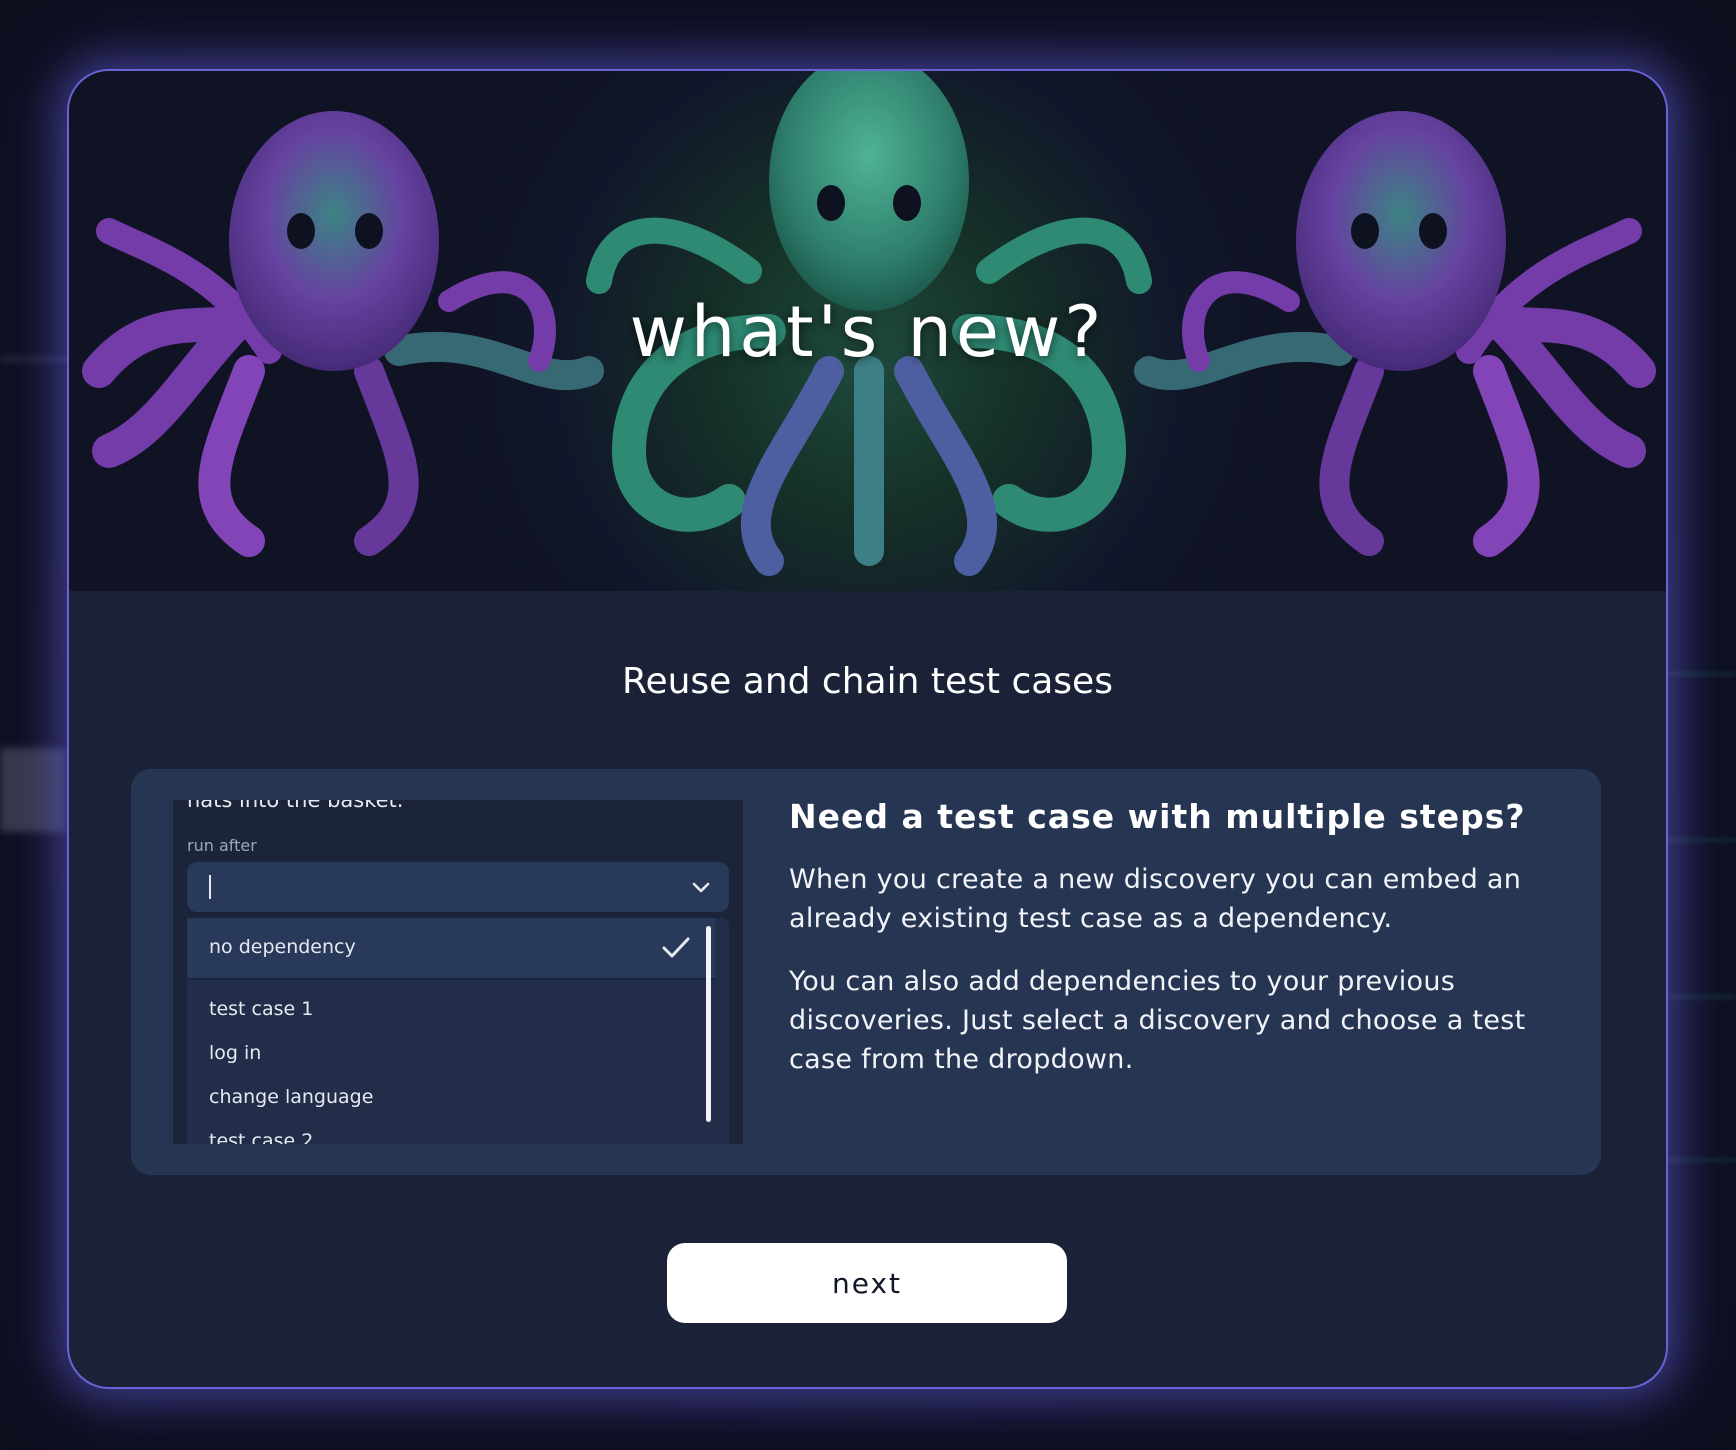 Image resolution: width=1736 pixels, height=1450 pixels. I want to click on dropdown-option-selected: no dependency, so click(451, 949).